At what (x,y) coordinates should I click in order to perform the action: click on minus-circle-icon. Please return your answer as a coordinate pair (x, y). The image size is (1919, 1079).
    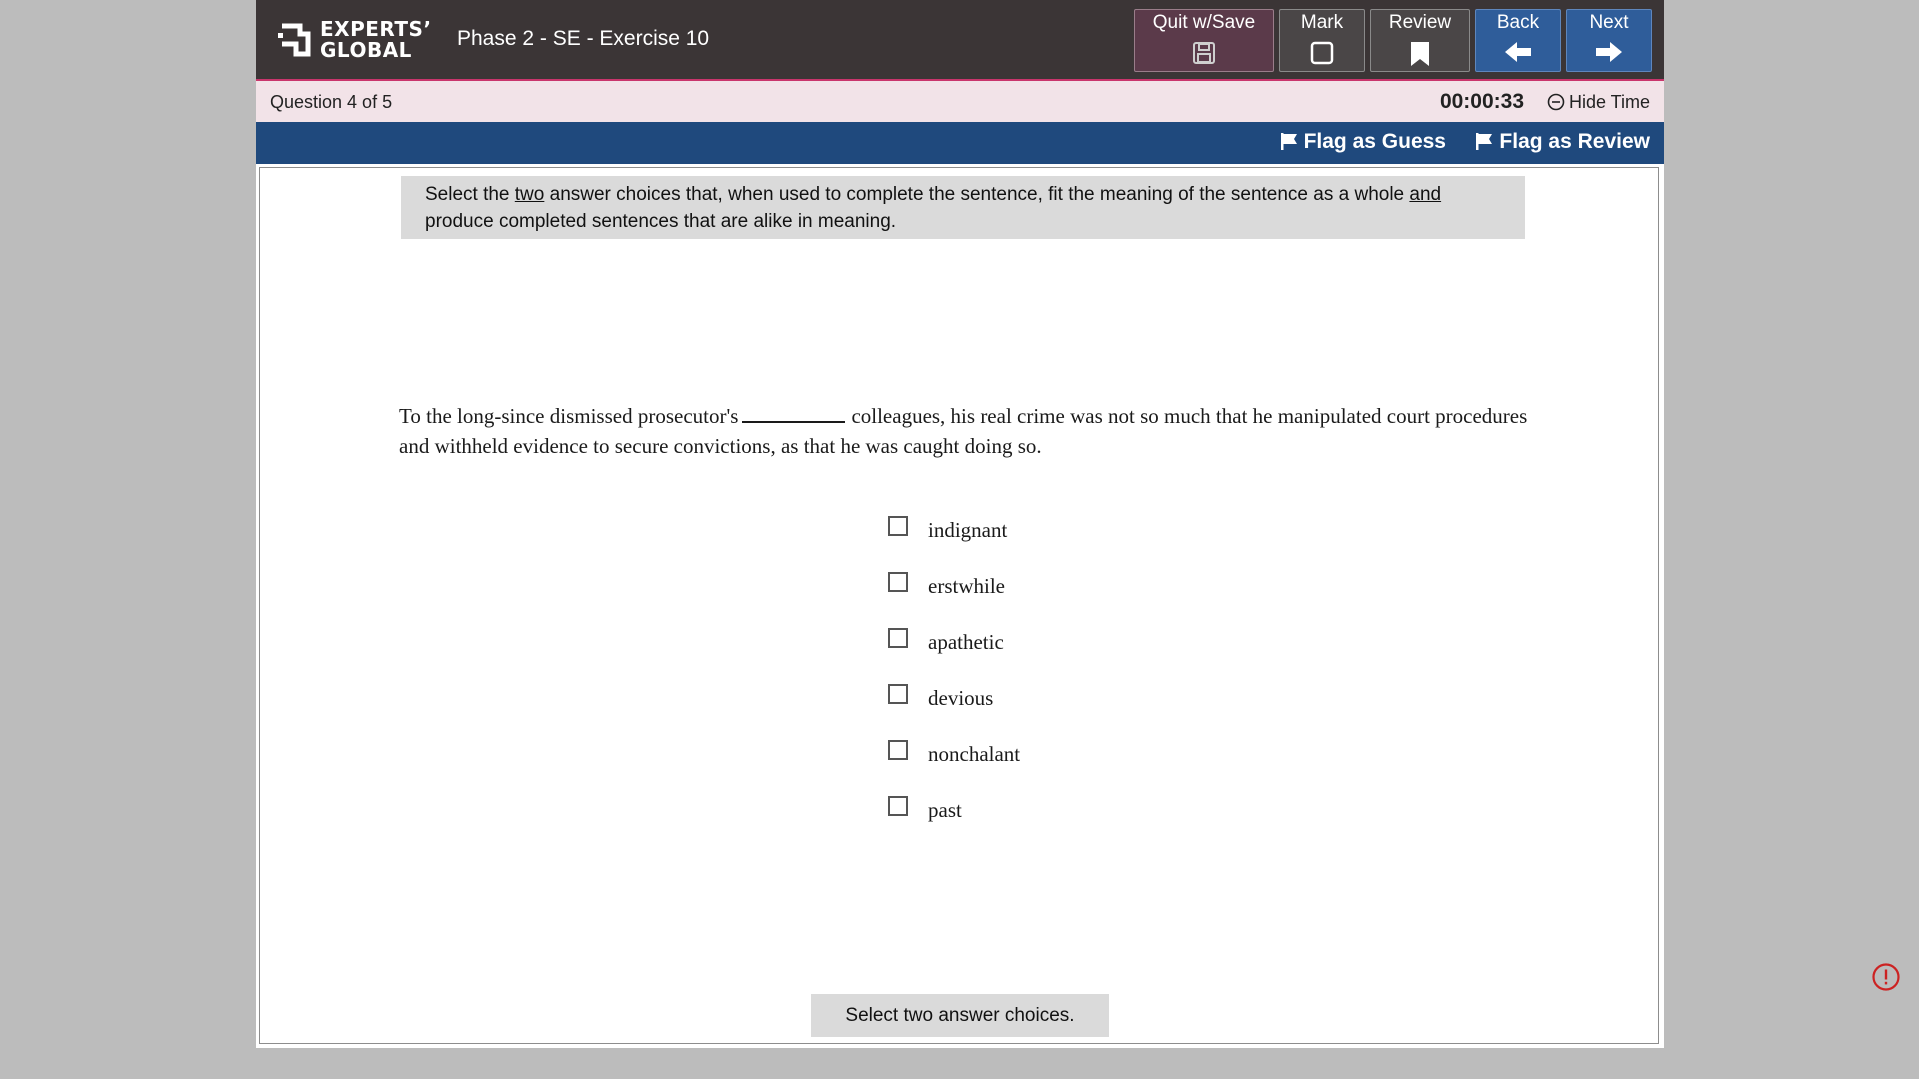
    Looking at the image, I should click on (1556, 102).